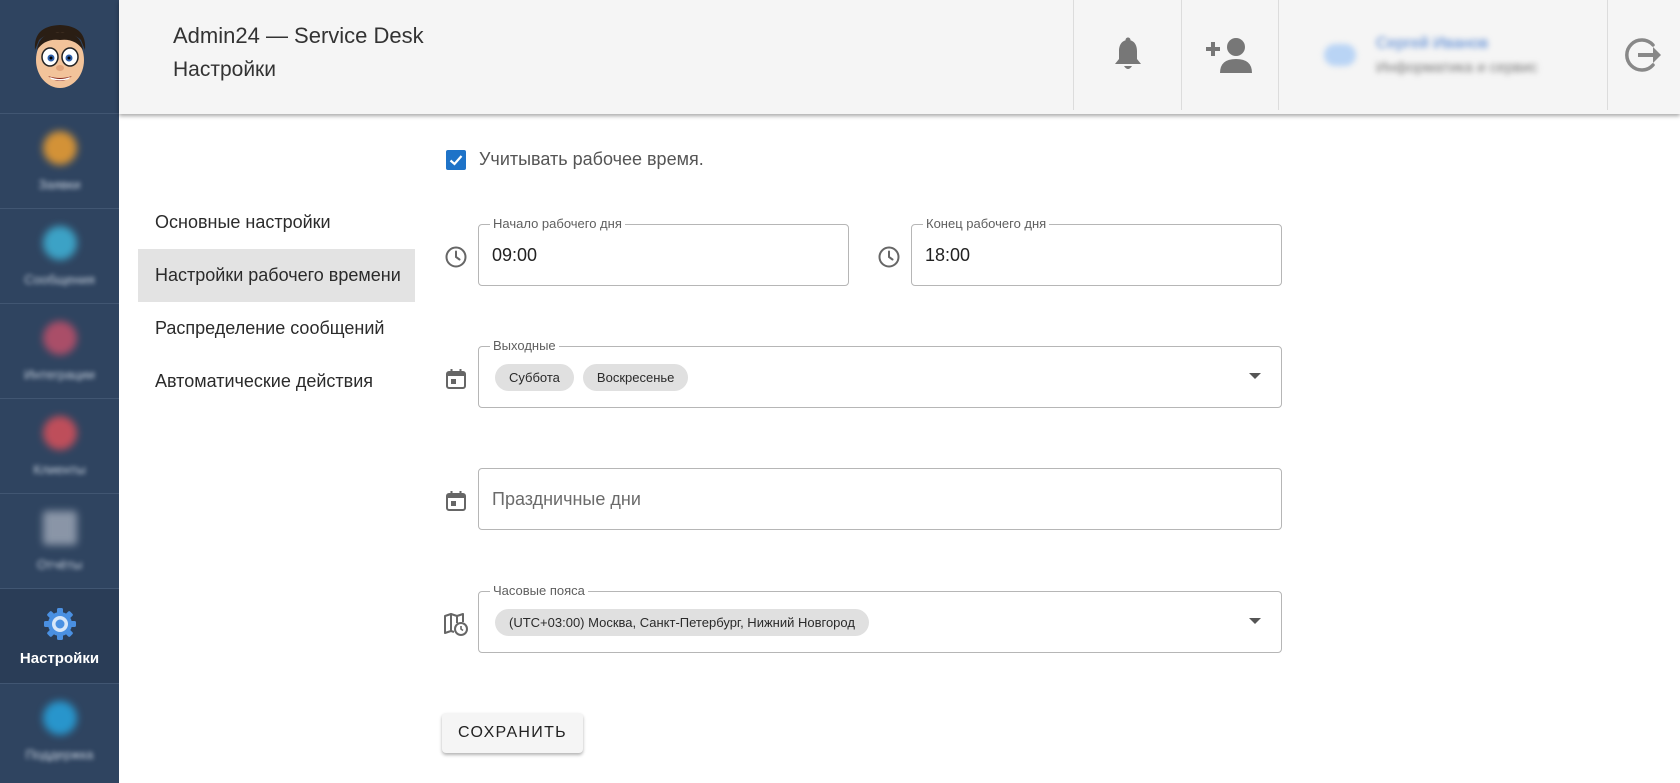 The width and height of the screenshot is (1680, 783). I want to click on avatar, so click(1340, 55).